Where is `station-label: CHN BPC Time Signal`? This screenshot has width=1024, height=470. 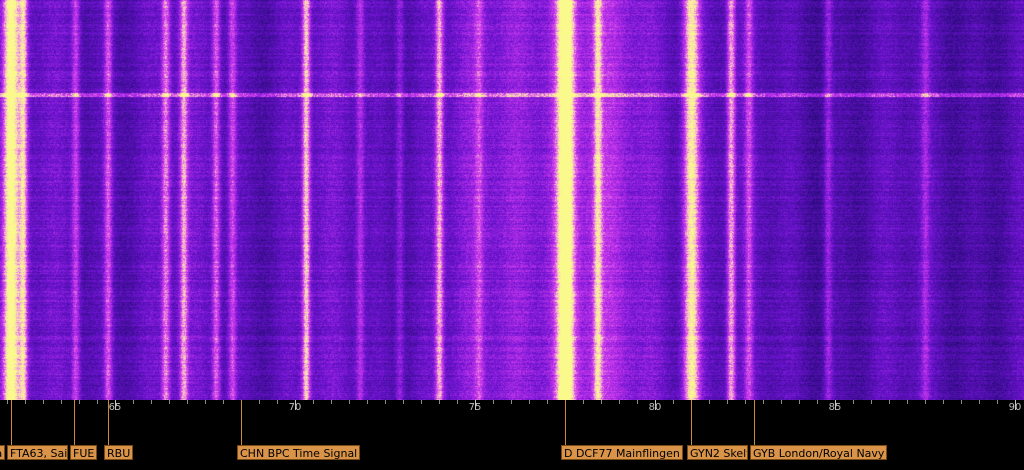
station-label: CHN BPC Time Signal is located at coordinates (299, 452).